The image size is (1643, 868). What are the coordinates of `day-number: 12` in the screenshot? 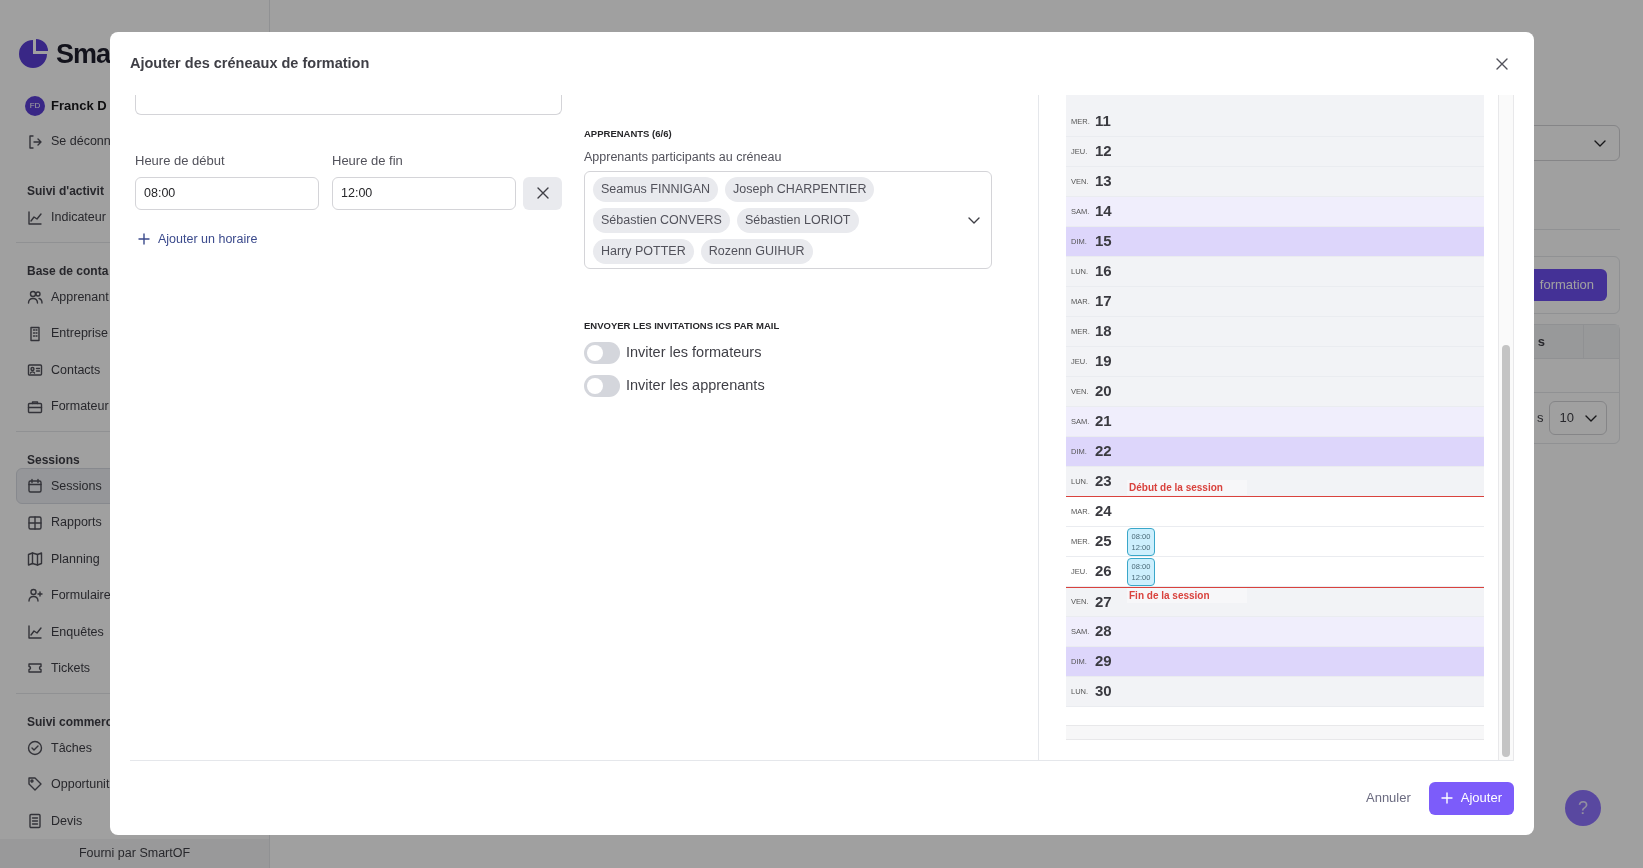 It's located at (1104, 151).